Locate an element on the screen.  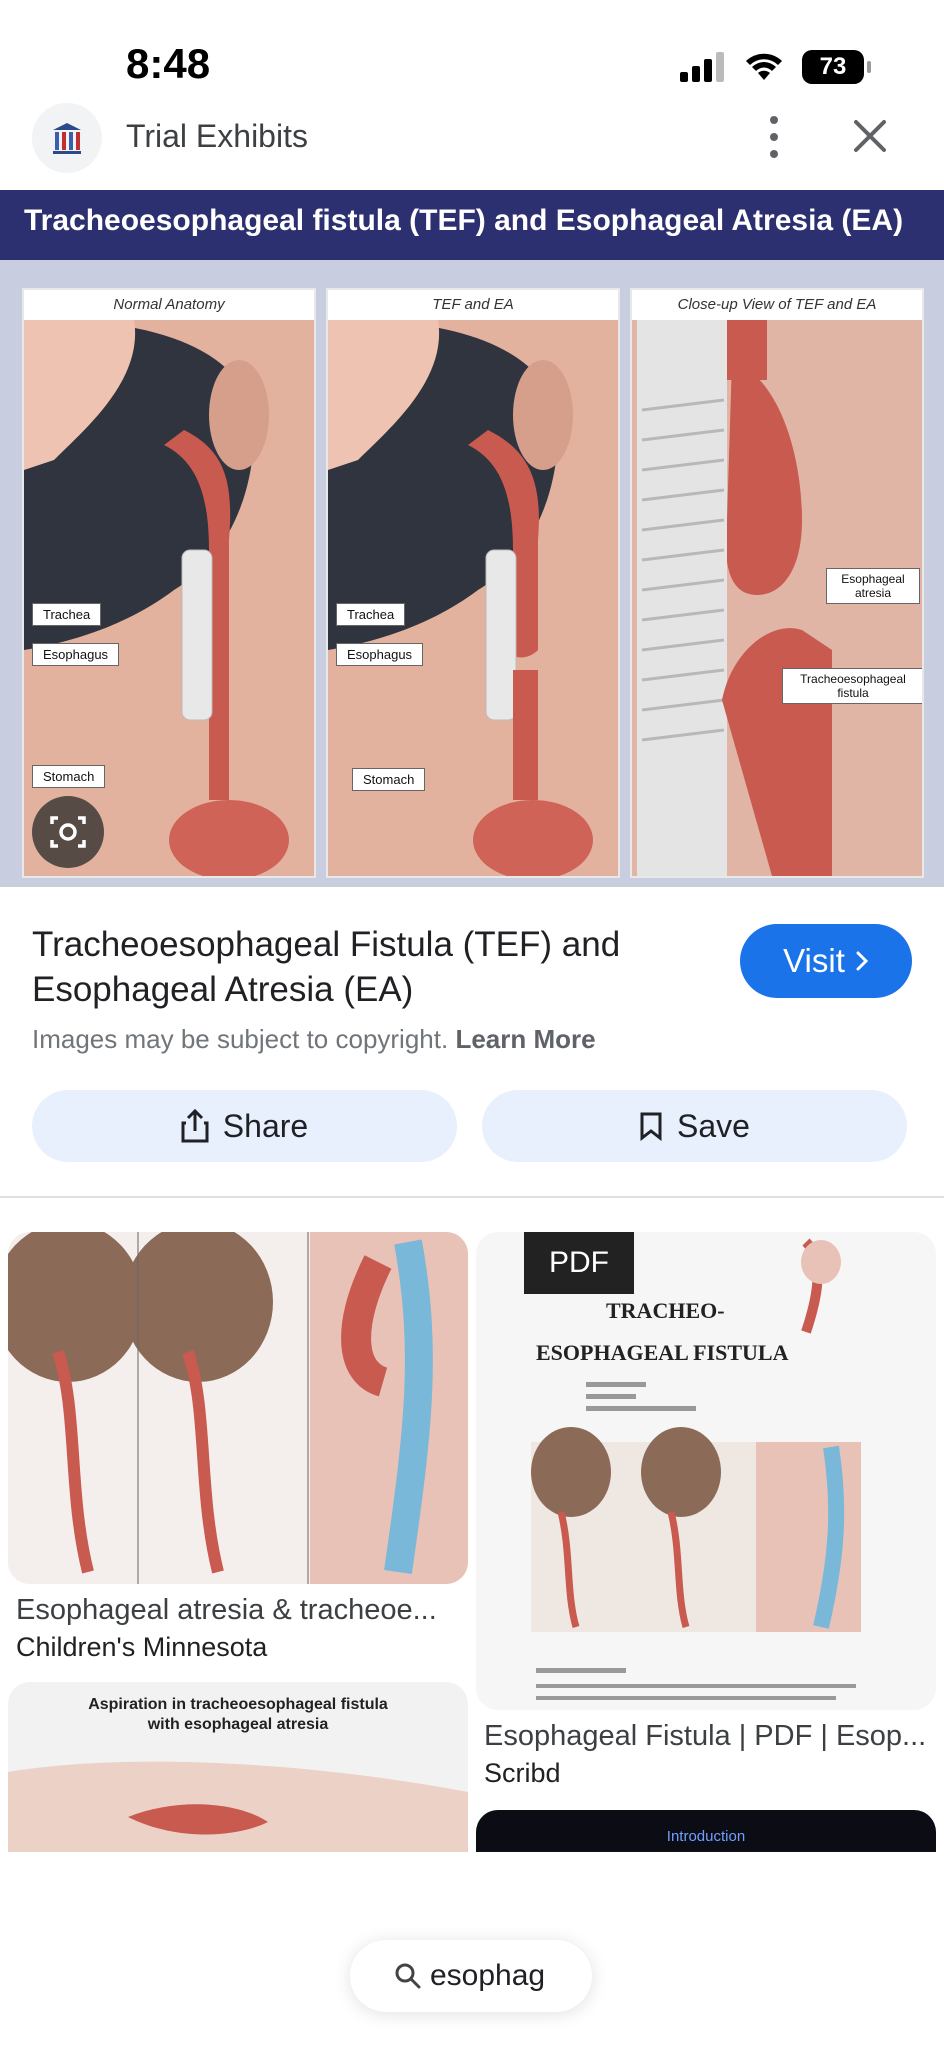
search-query: esophag is located at coordinates (488, 1975).